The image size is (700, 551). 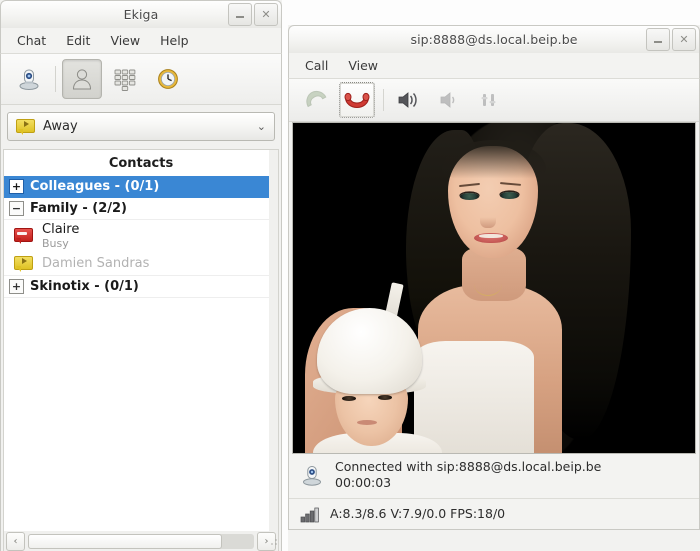 I want to click on contacts-header: Contacts, so click(x=141, y=163).